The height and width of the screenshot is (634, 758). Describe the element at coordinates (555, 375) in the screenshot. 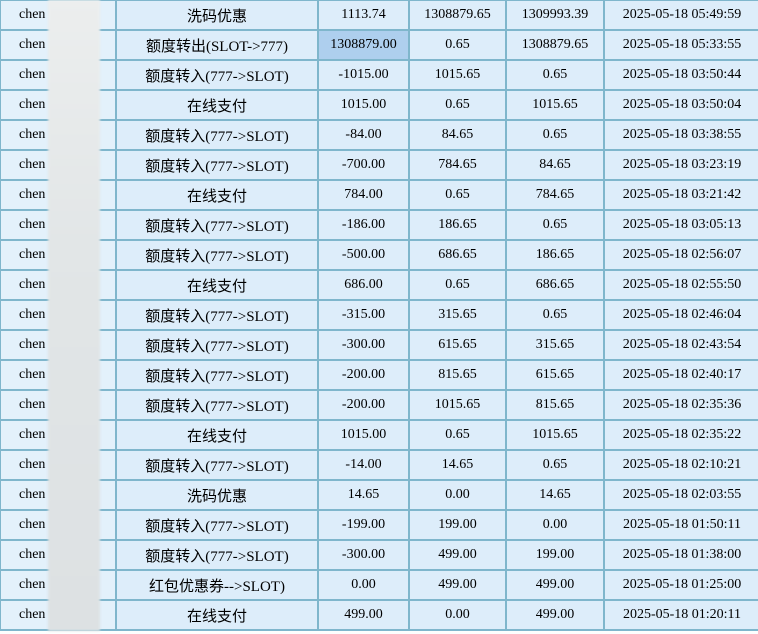

I see `balance-after-cell: 615.65` at that location.